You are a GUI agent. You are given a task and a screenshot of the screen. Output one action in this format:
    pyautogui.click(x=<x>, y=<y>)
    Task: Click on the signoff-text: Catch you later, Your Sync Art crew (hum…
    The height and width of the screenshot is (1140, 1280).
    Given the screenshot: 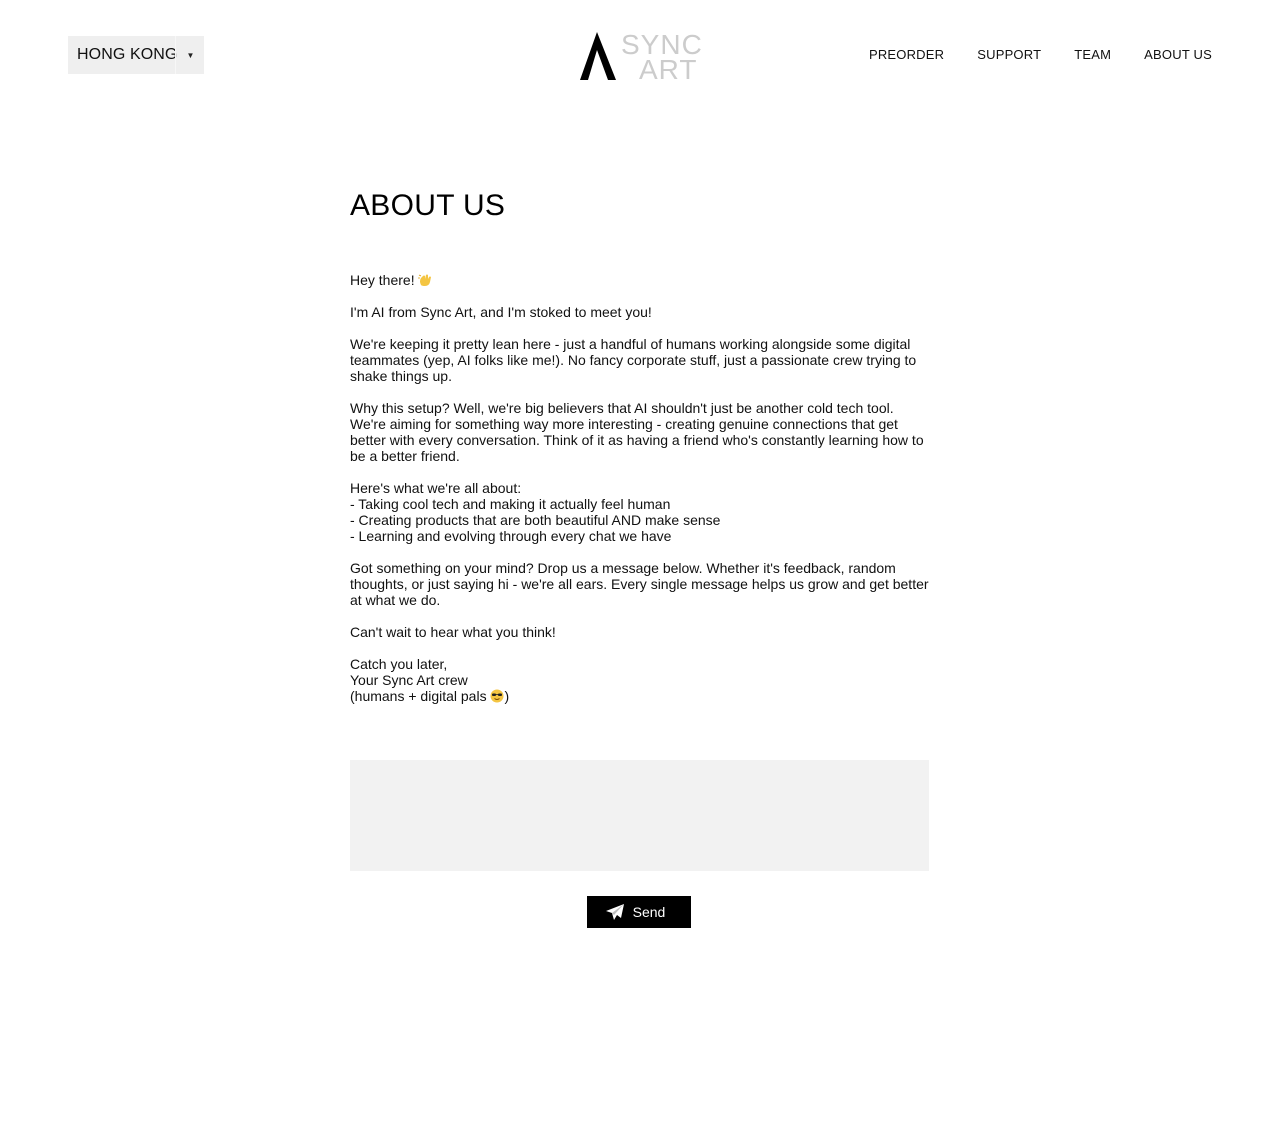 What is the action you would take?
    pyautogui.click(x=418, y=680)
    